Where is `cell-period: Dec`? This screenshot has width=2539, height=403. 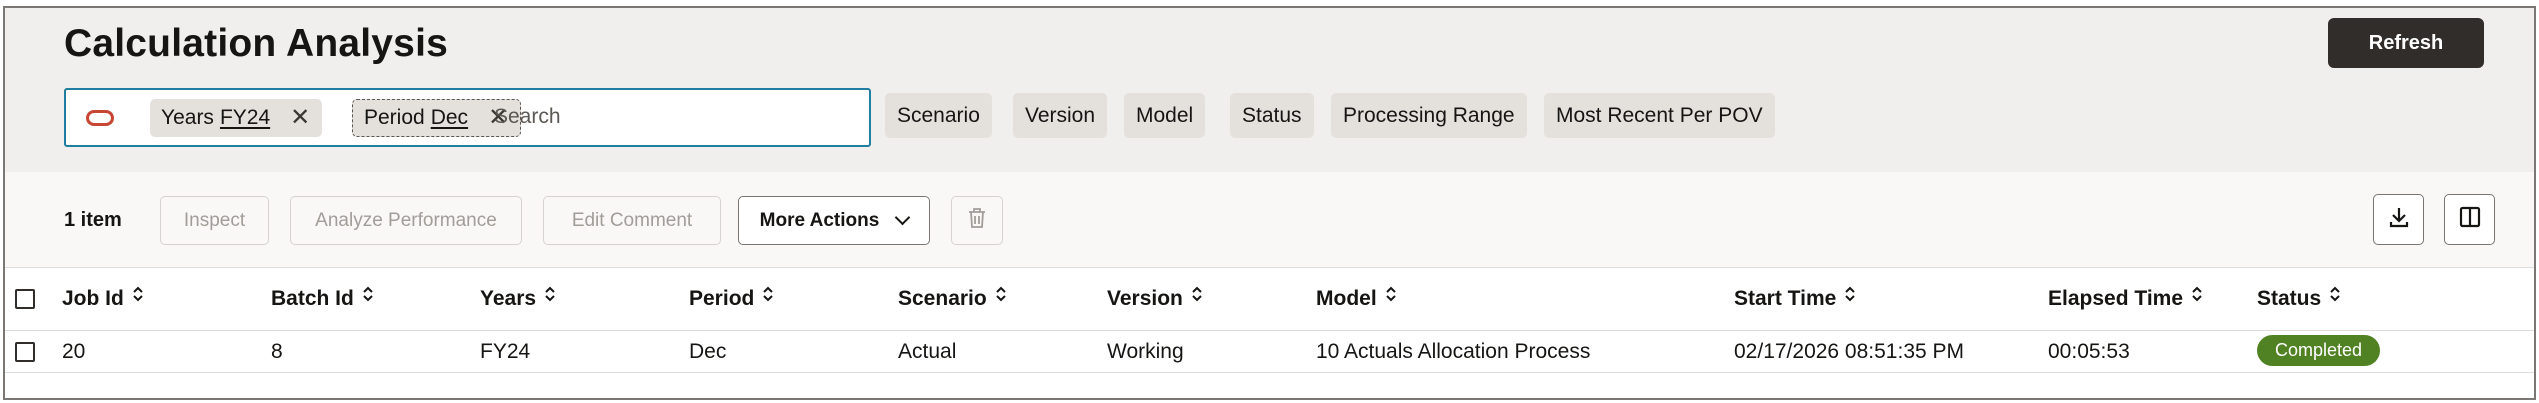 cell-period: Dec is located at coordinates (708, 351).